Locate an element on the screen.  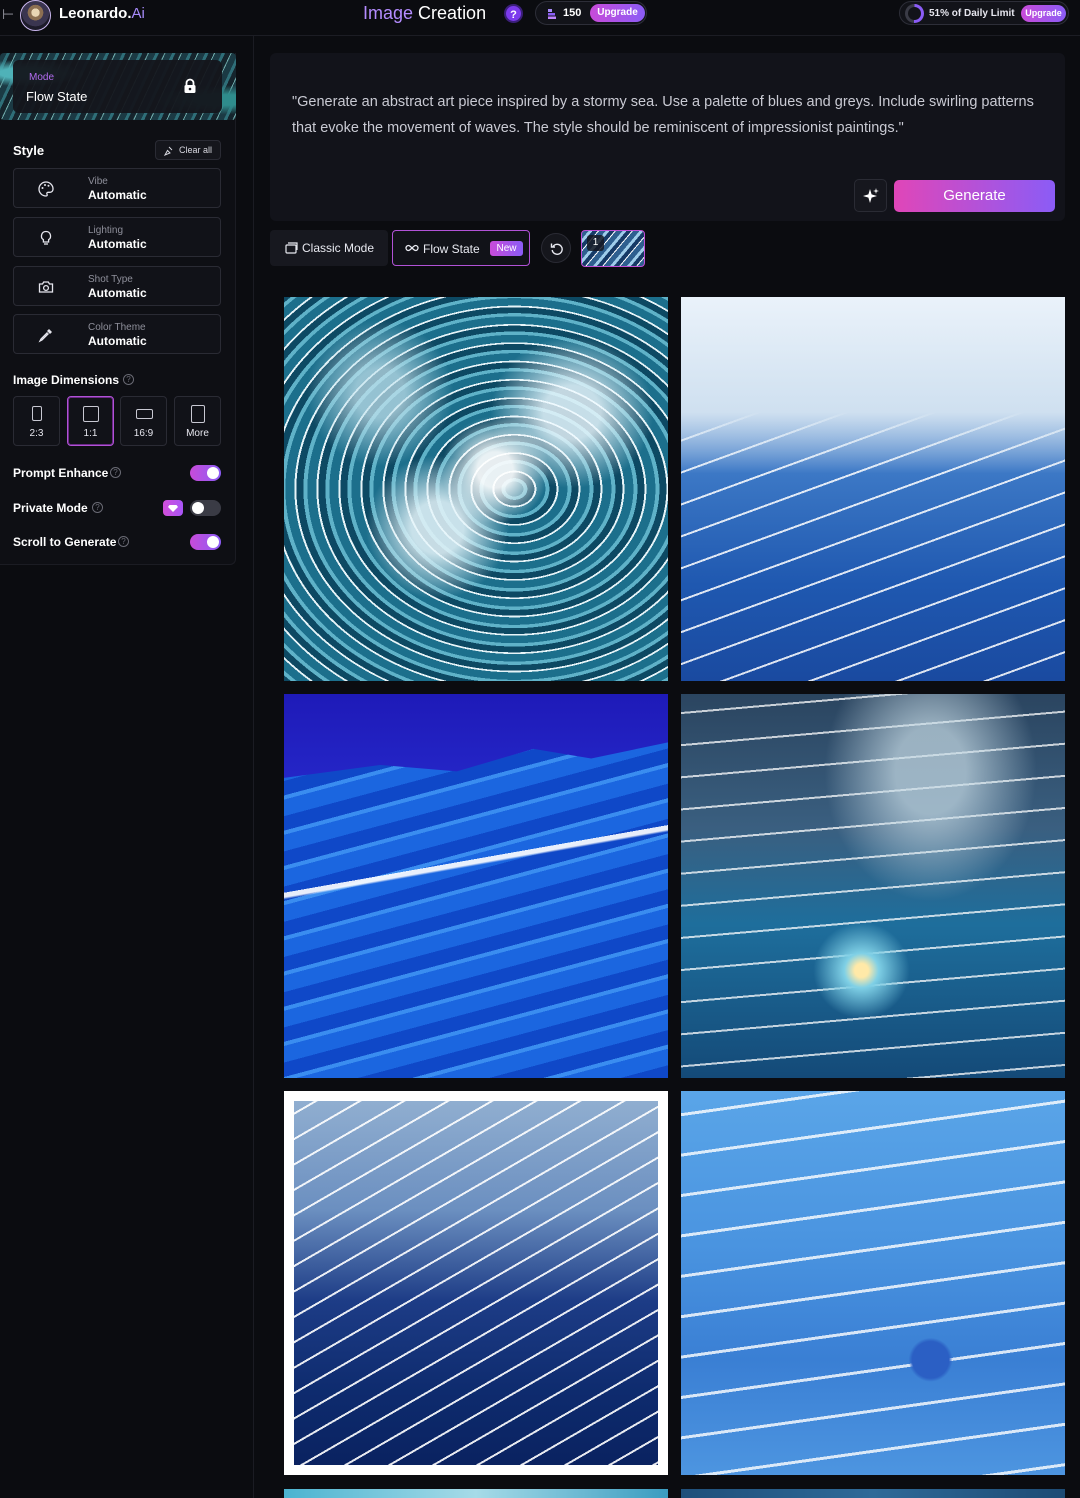
flow-state-label: Flow State is located at coordinates (451, 249).